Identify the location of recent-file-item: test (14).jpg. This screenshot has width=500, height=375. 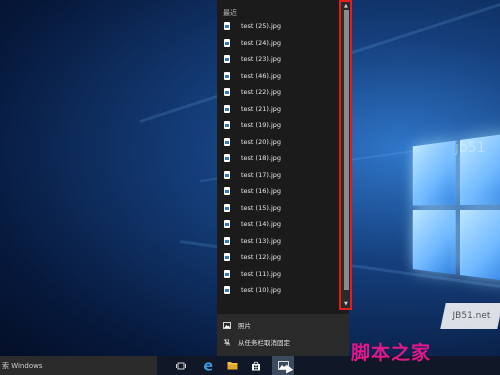
(280, 224).